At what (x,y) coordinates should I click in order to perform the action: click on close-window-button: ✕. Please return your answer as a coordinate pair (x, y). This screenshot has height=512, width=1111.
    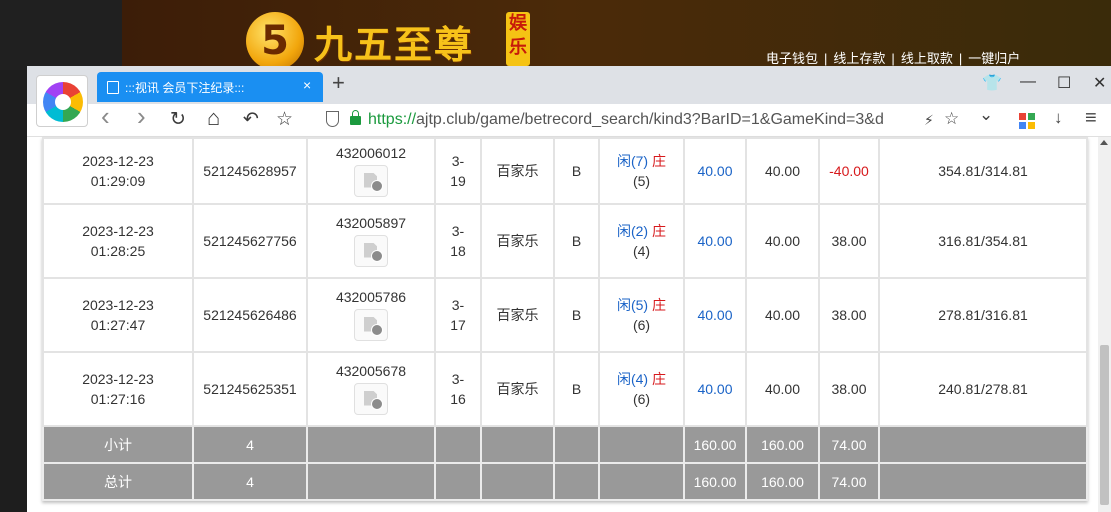
    Looking at the image, I should click on (1099, 83).